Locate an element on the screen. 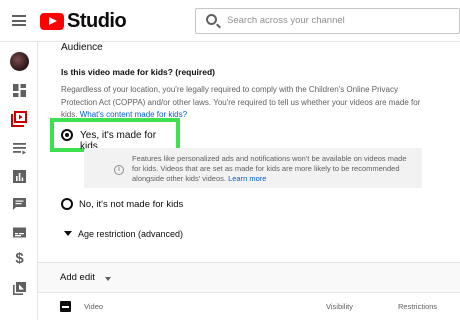  edit-bar: Add edit is located at coordinates (249, 277).